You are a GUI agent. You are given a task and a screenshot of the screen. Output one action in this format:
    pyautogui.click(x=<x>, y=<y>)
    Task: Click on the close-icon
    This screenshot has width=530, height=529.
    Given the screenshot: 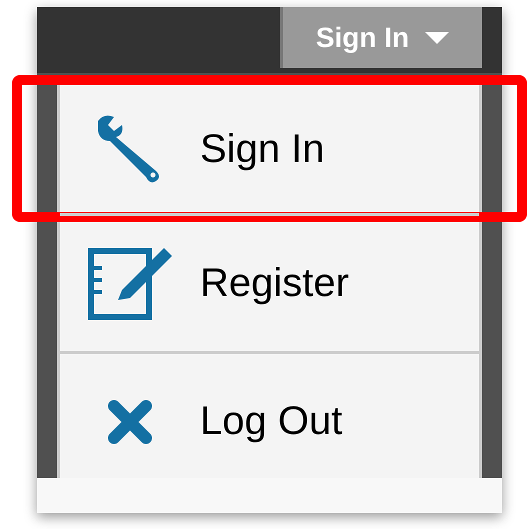 What is the action you would take?
    pyautogui.click(x=130, y=421)
    